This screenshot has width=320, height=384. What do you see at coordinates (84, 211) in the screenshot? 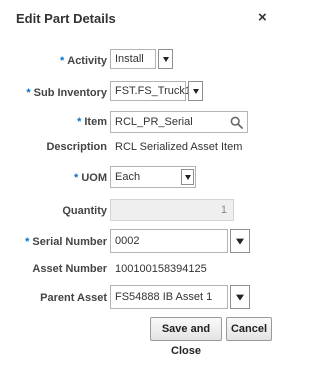
I see `quantity-label: Quantity` at bounding box center [84, 211].